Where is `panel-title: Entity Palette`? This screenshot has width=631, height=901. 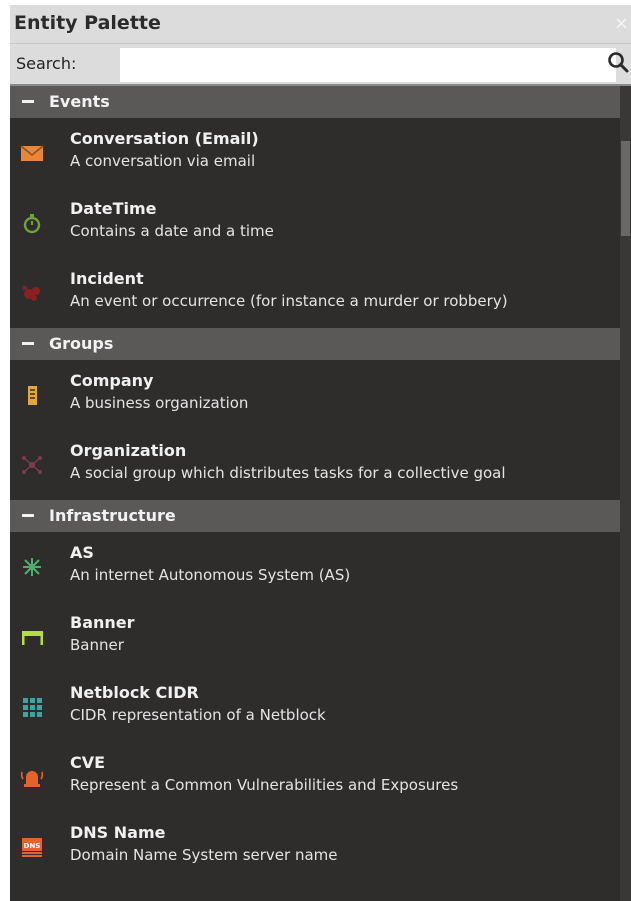
panel-title: Entity Palette is located at coordinates (87, 23).